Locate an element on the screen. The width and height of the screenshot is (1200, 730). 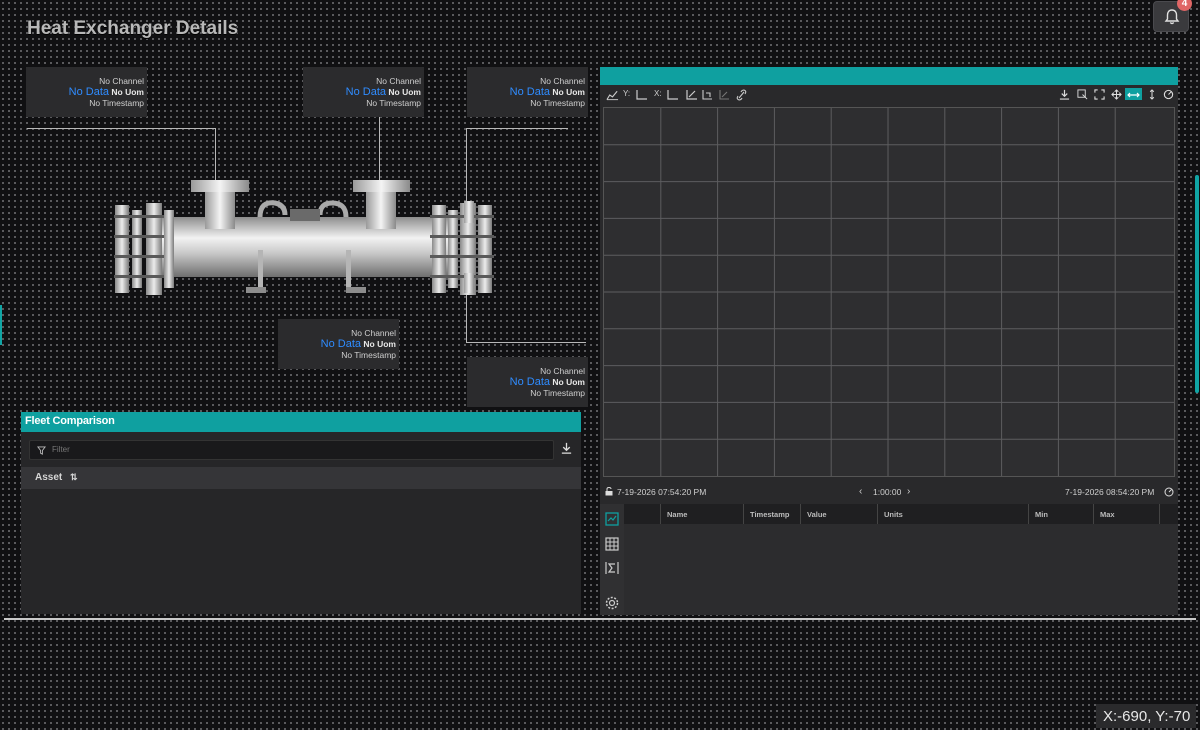
column-header-timestamp: Timestamp is located at coordinates (770, 514).